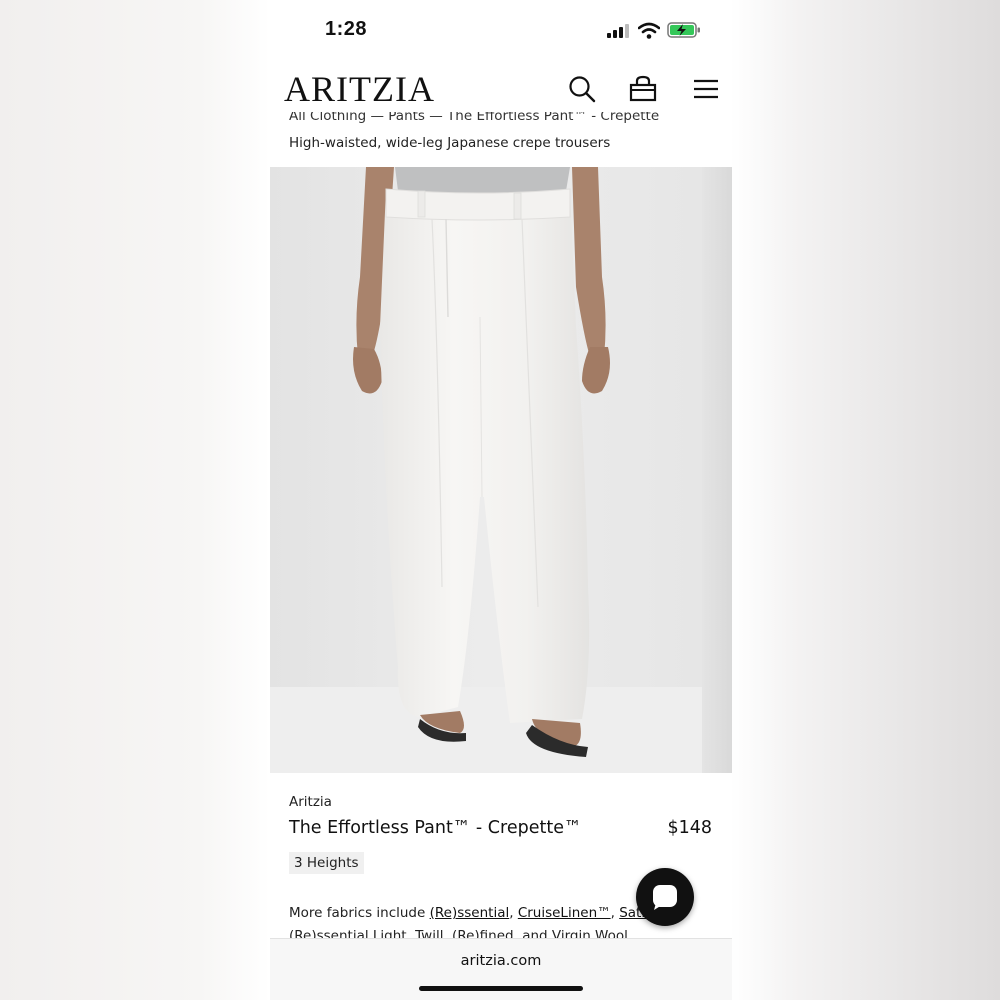 This screenshot has width=1000, height=1000. Describe the element at coordinates (470, 913) in the screenshot. I see `fabric-link-ressential: (Re)ssential` at that location.